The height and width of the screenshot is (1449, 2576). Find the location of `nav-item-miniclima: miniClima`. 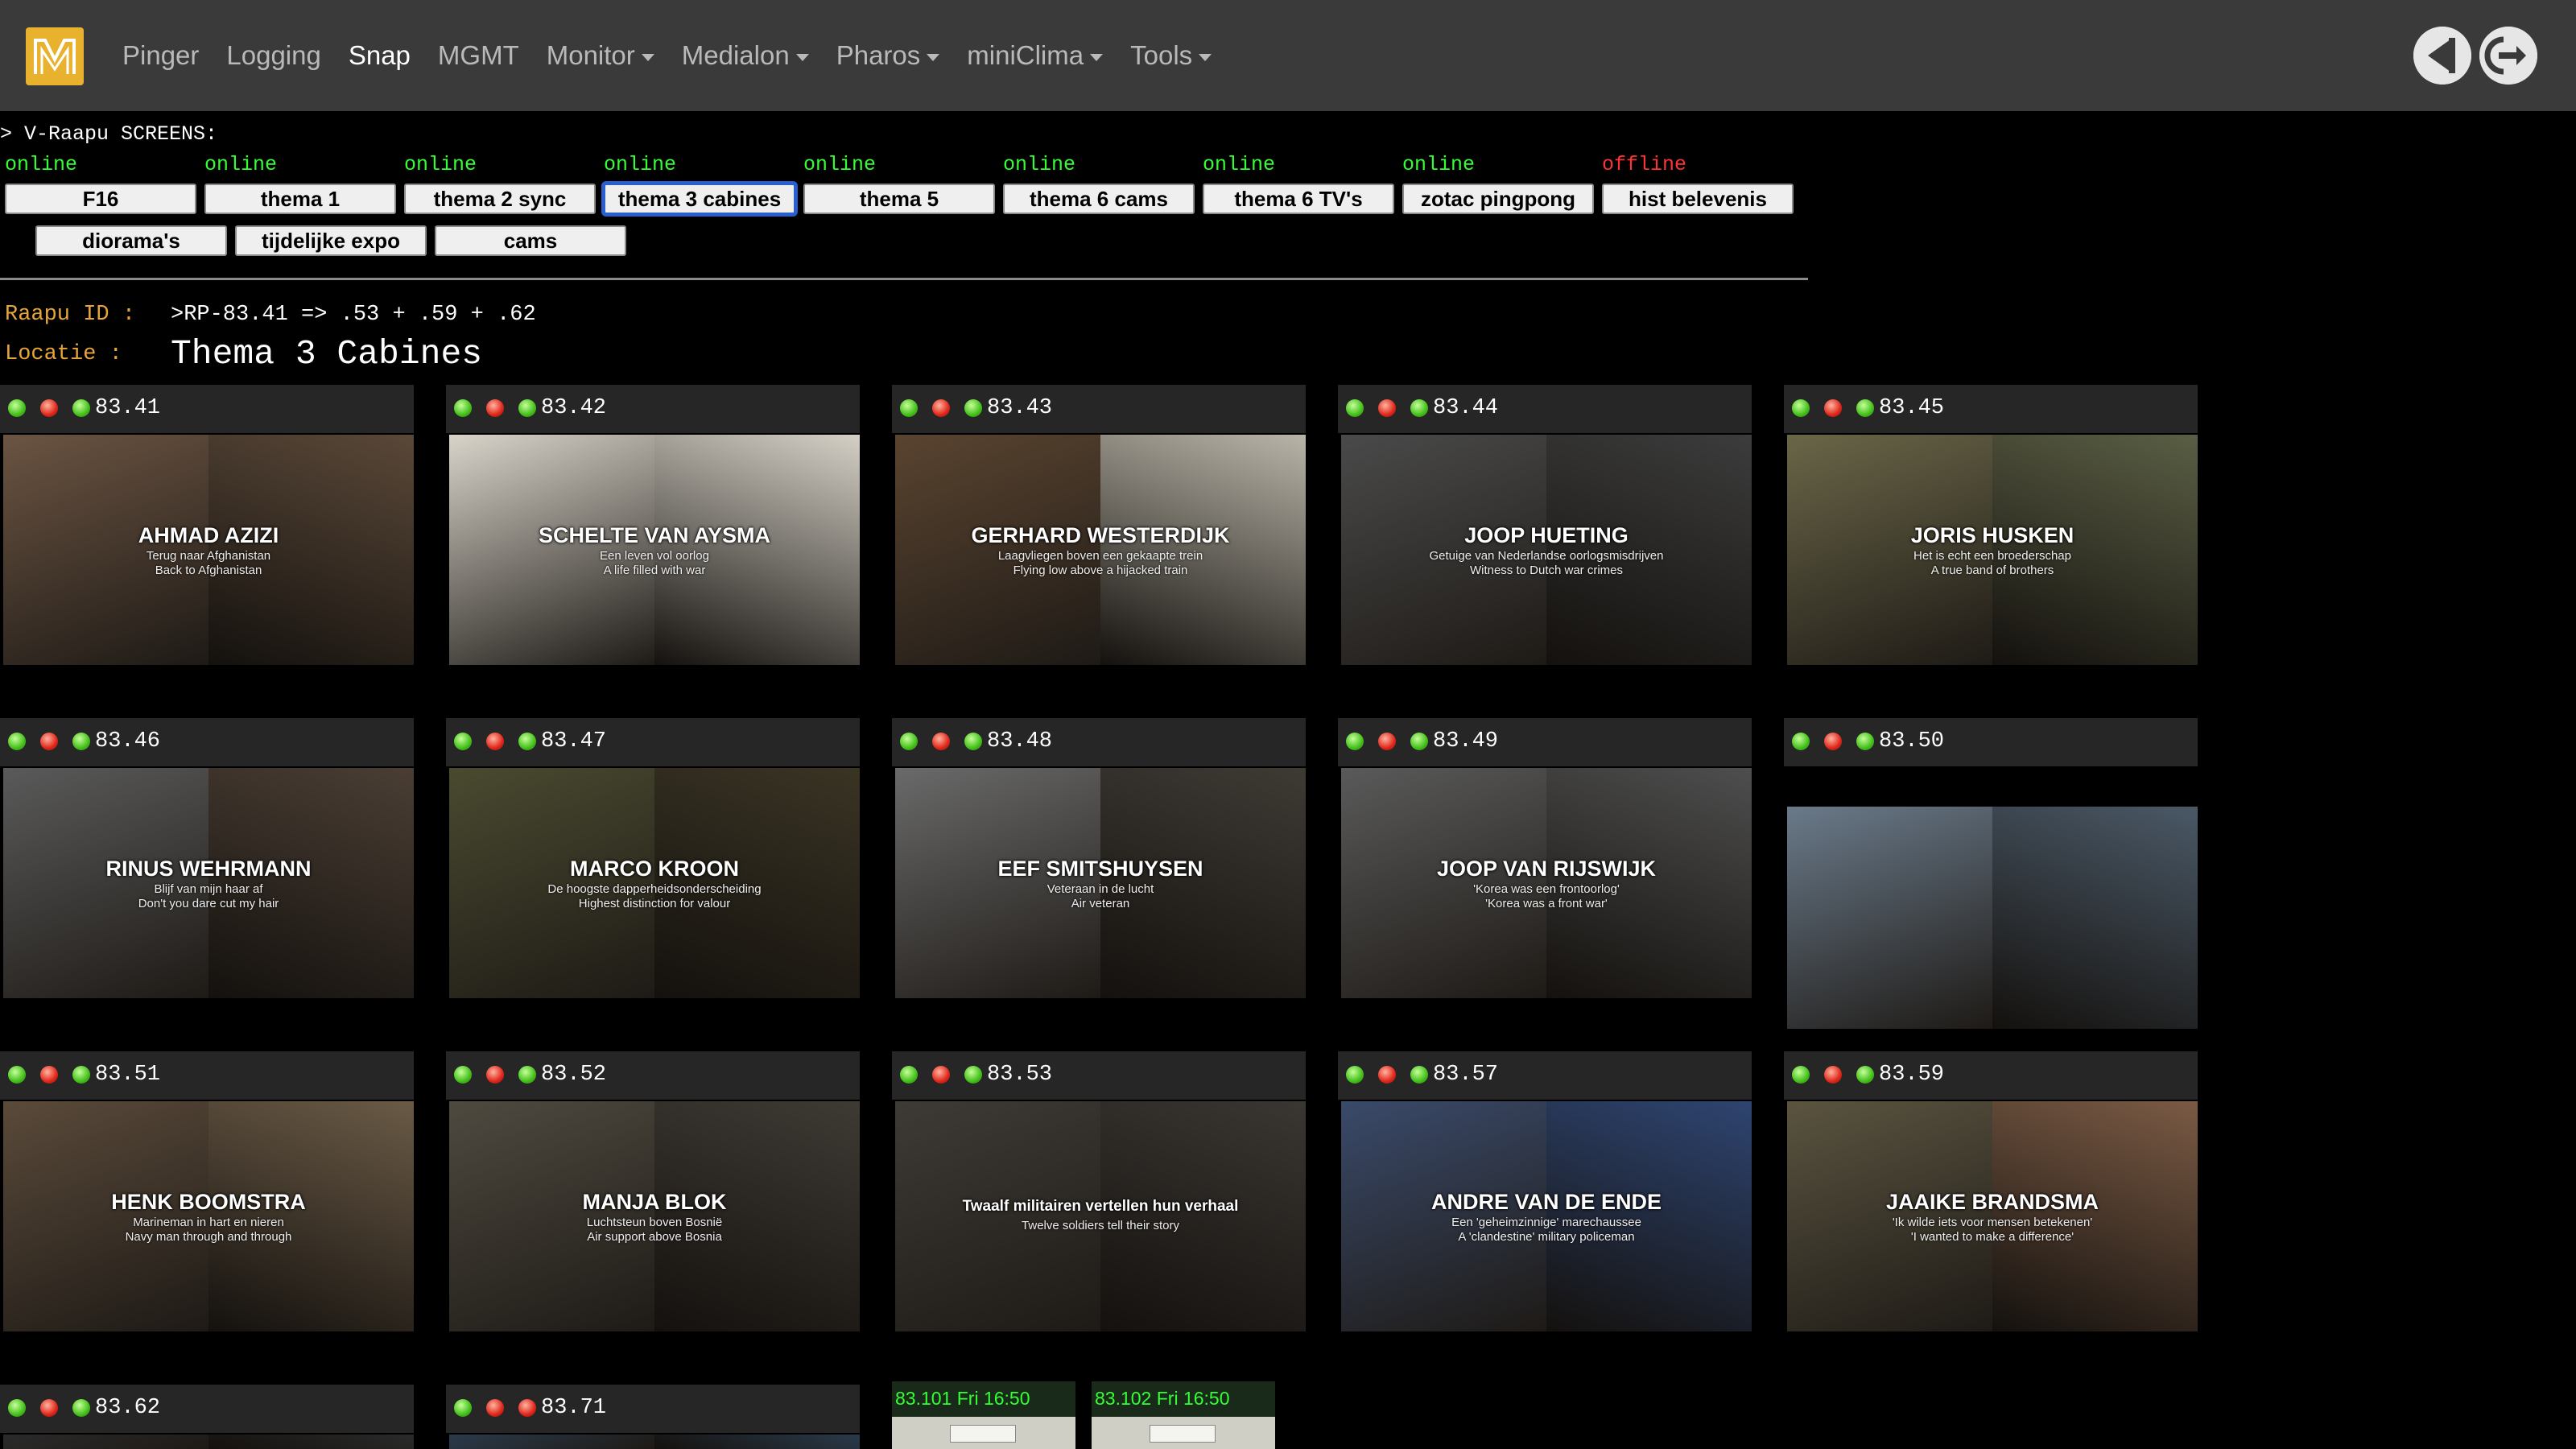

nav-item-miniclima: miniClima is located at coordinates (1035, 55).